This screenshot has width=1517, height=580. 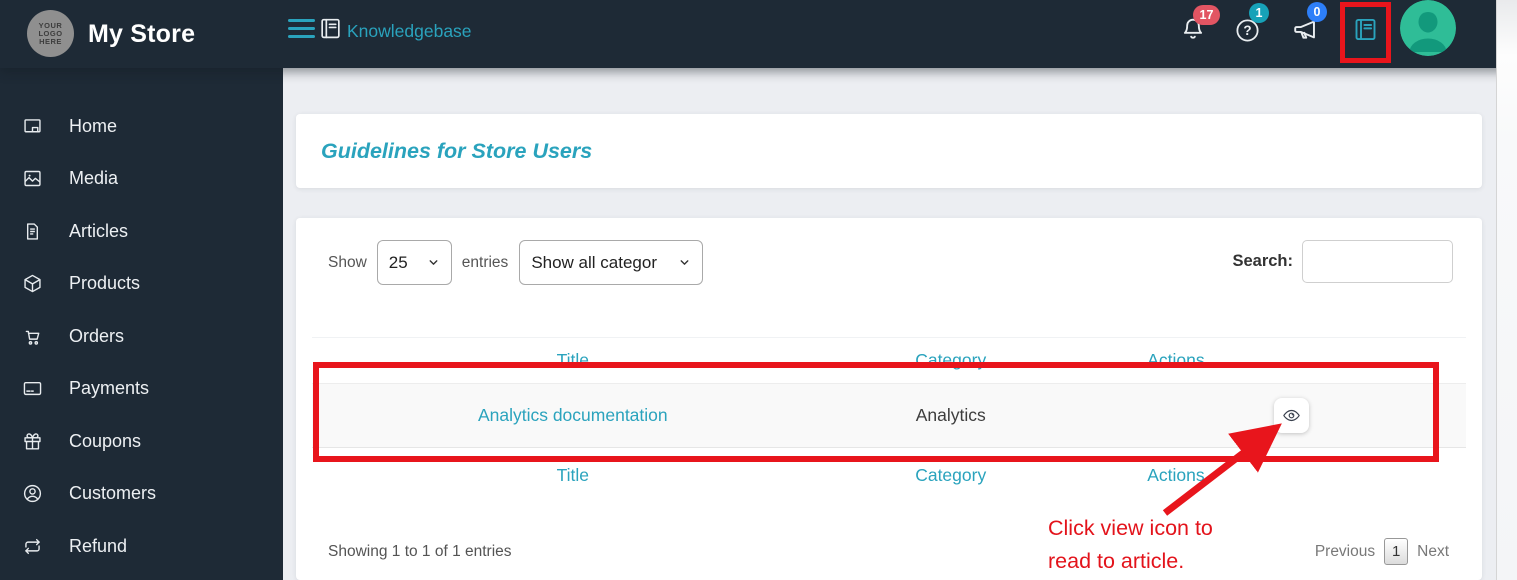 What do you see at coordinates (1365, 29) in the screenshot?
I see `knowledgebase-book-button-icon` at bounding box center [1365, 29].